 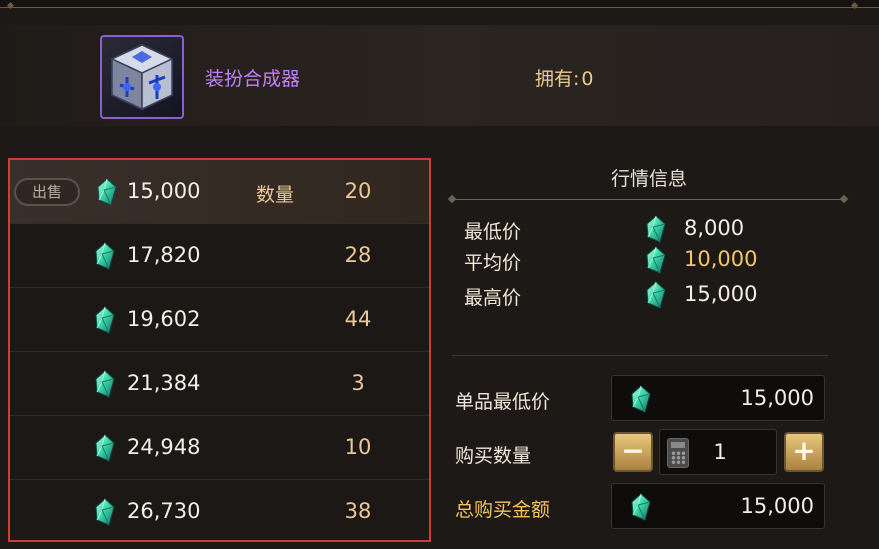 I want to click on unit-price-label: 单品最低价, so click(x=503, y=402).